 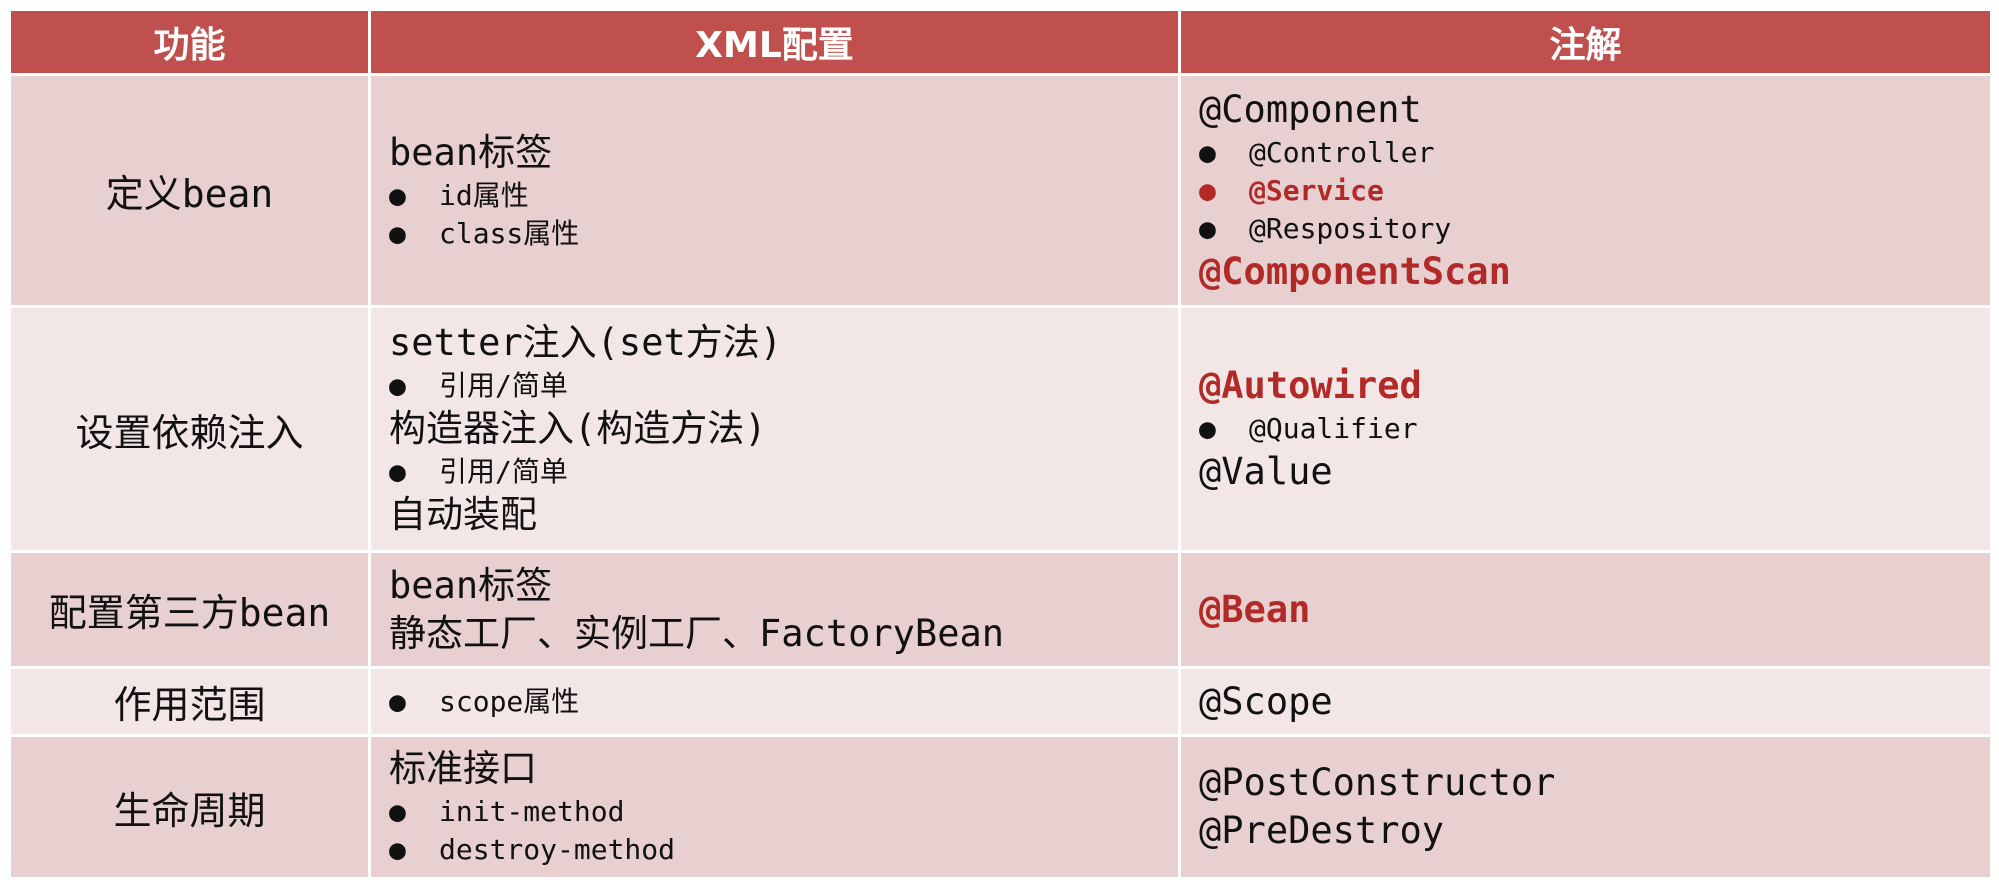 I want to click on feature-cell: 定义bean, so click(x=189, y=190).